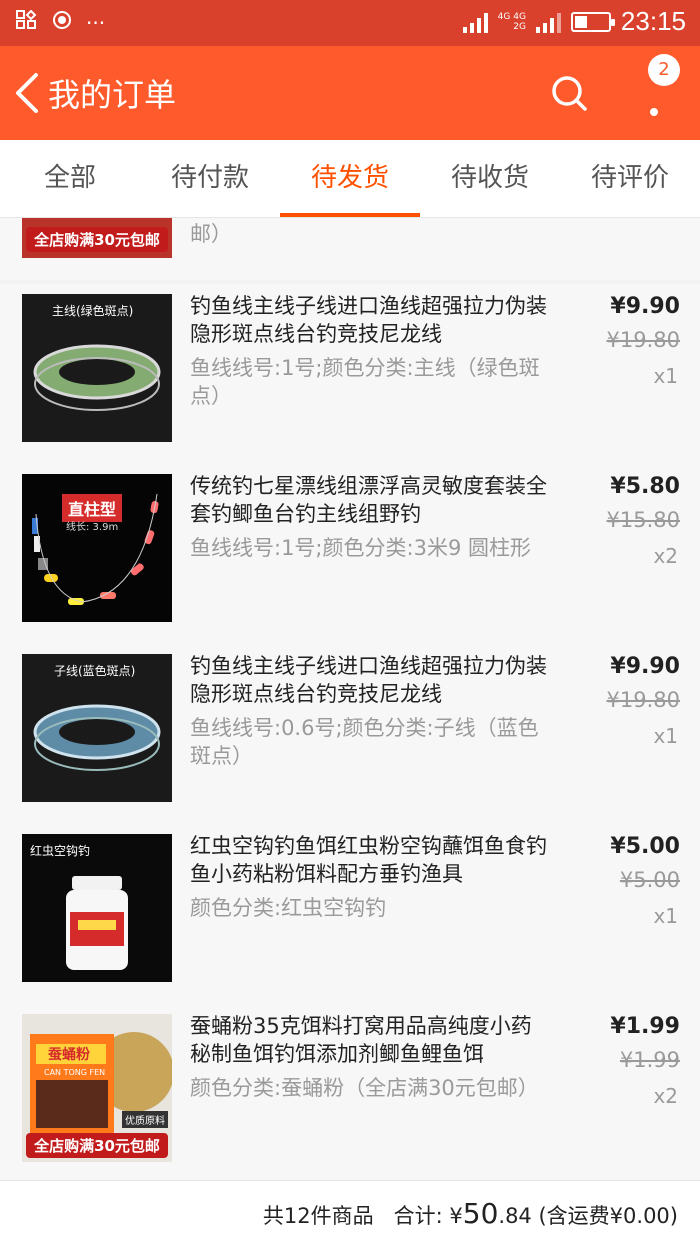 This screenshot has height=1244, width=700. I want to click on search-icon, so click(569, 93).